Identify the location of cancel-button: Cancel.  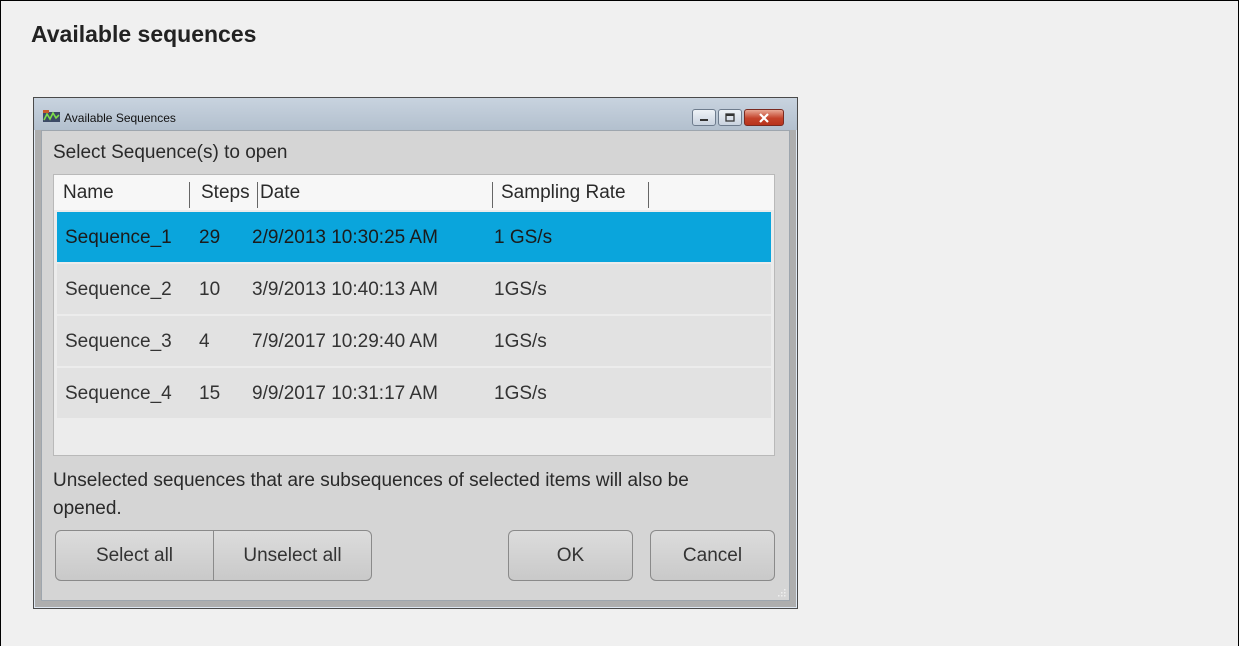
(712, 555).